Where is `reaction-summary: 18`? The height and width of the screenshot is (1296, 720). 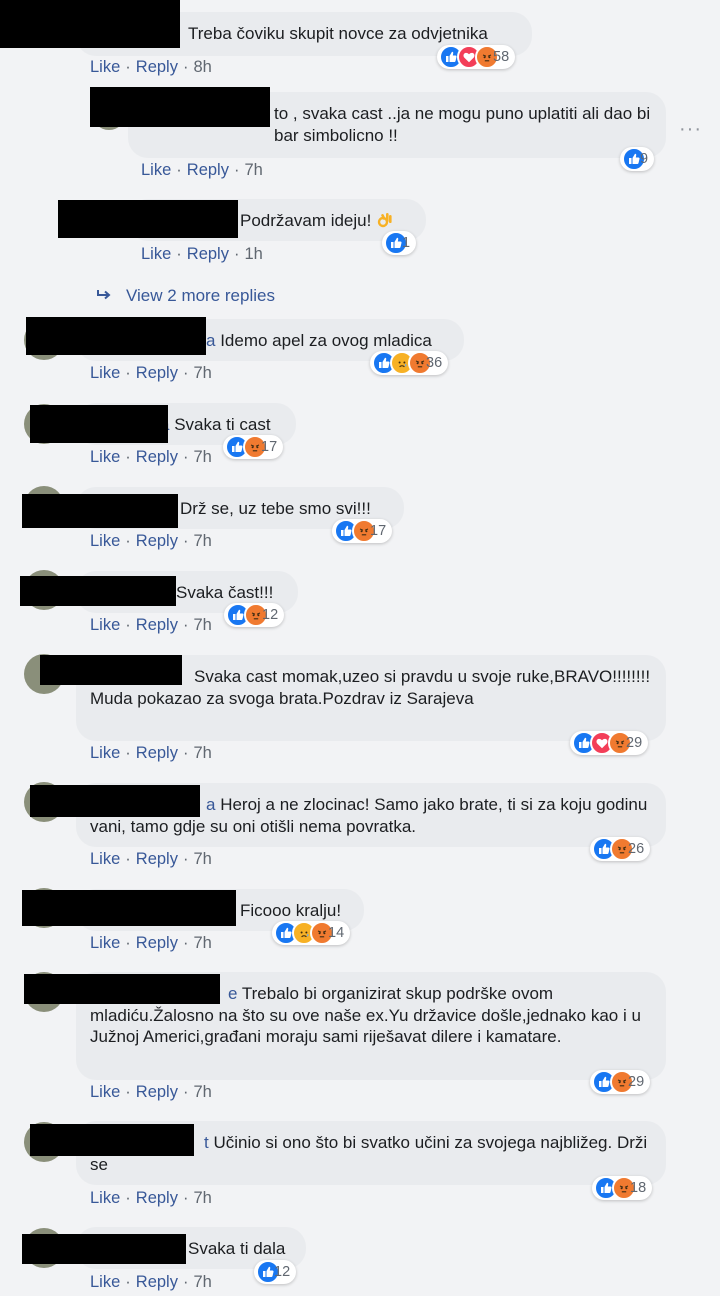
reaction-summary: 18 is located at coordinates (622, 1188).